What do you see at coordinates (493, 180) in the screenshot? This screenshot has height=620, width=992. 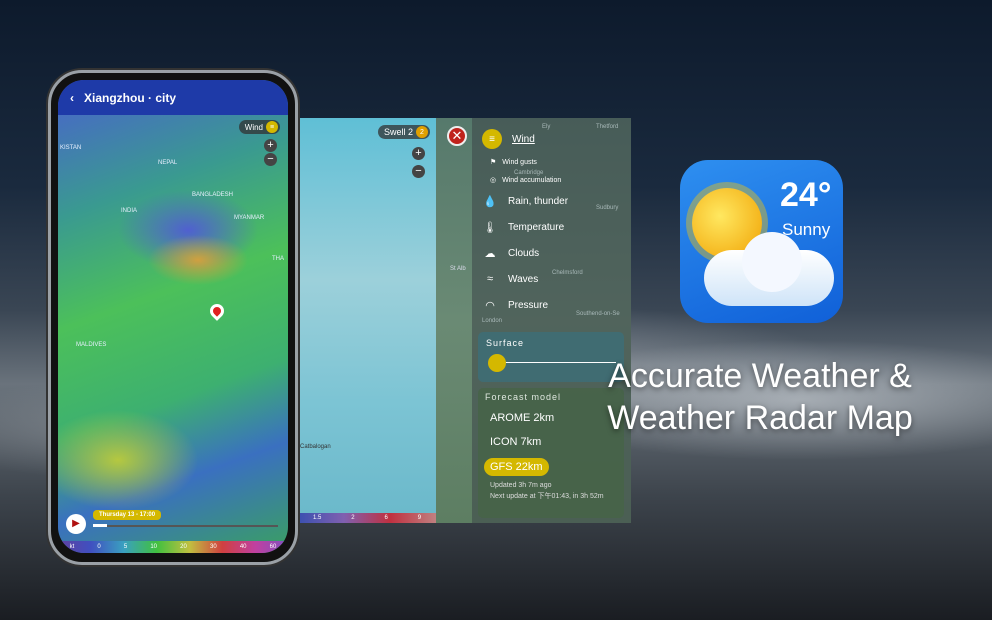 I see `cyclone-icon: ◎` at bounding box center [493, 180].